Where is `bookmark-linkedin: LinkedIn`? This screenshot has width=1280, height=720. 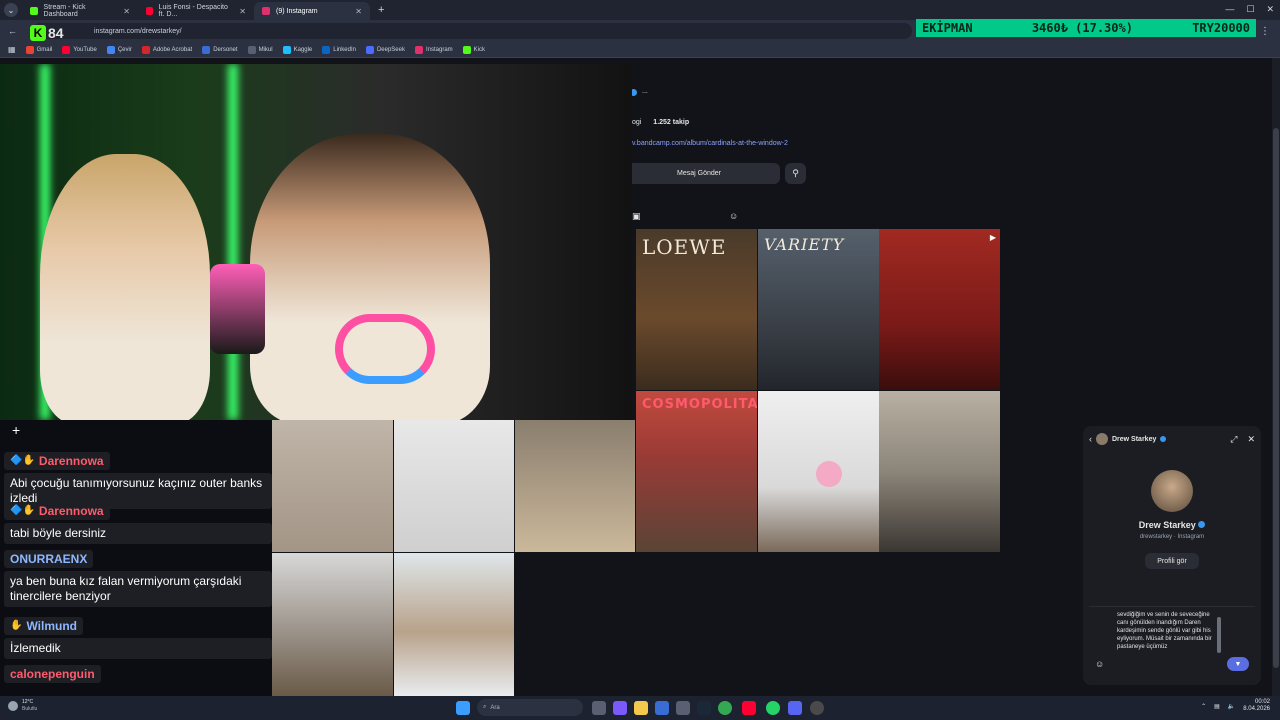
bookmark-linkedin: LinkedIn is located at coordinates (339, 49).